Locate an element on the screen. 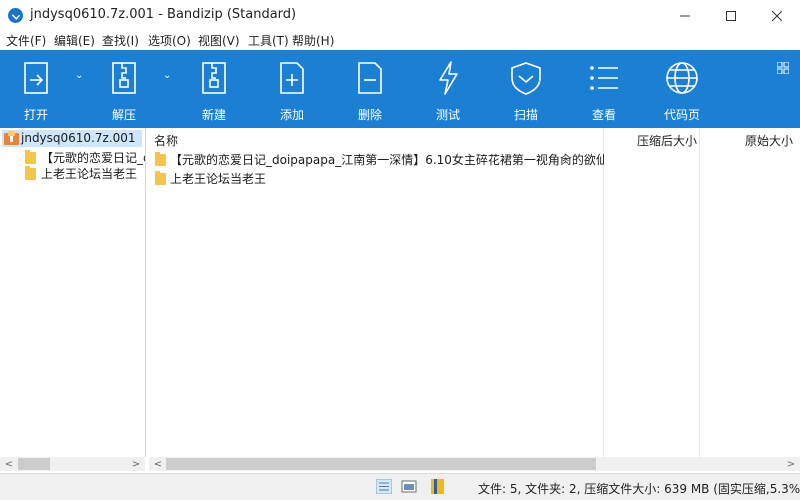 This screenshot has width=800, height=500. extract-zip-icon is located at coordinates (124, 78).